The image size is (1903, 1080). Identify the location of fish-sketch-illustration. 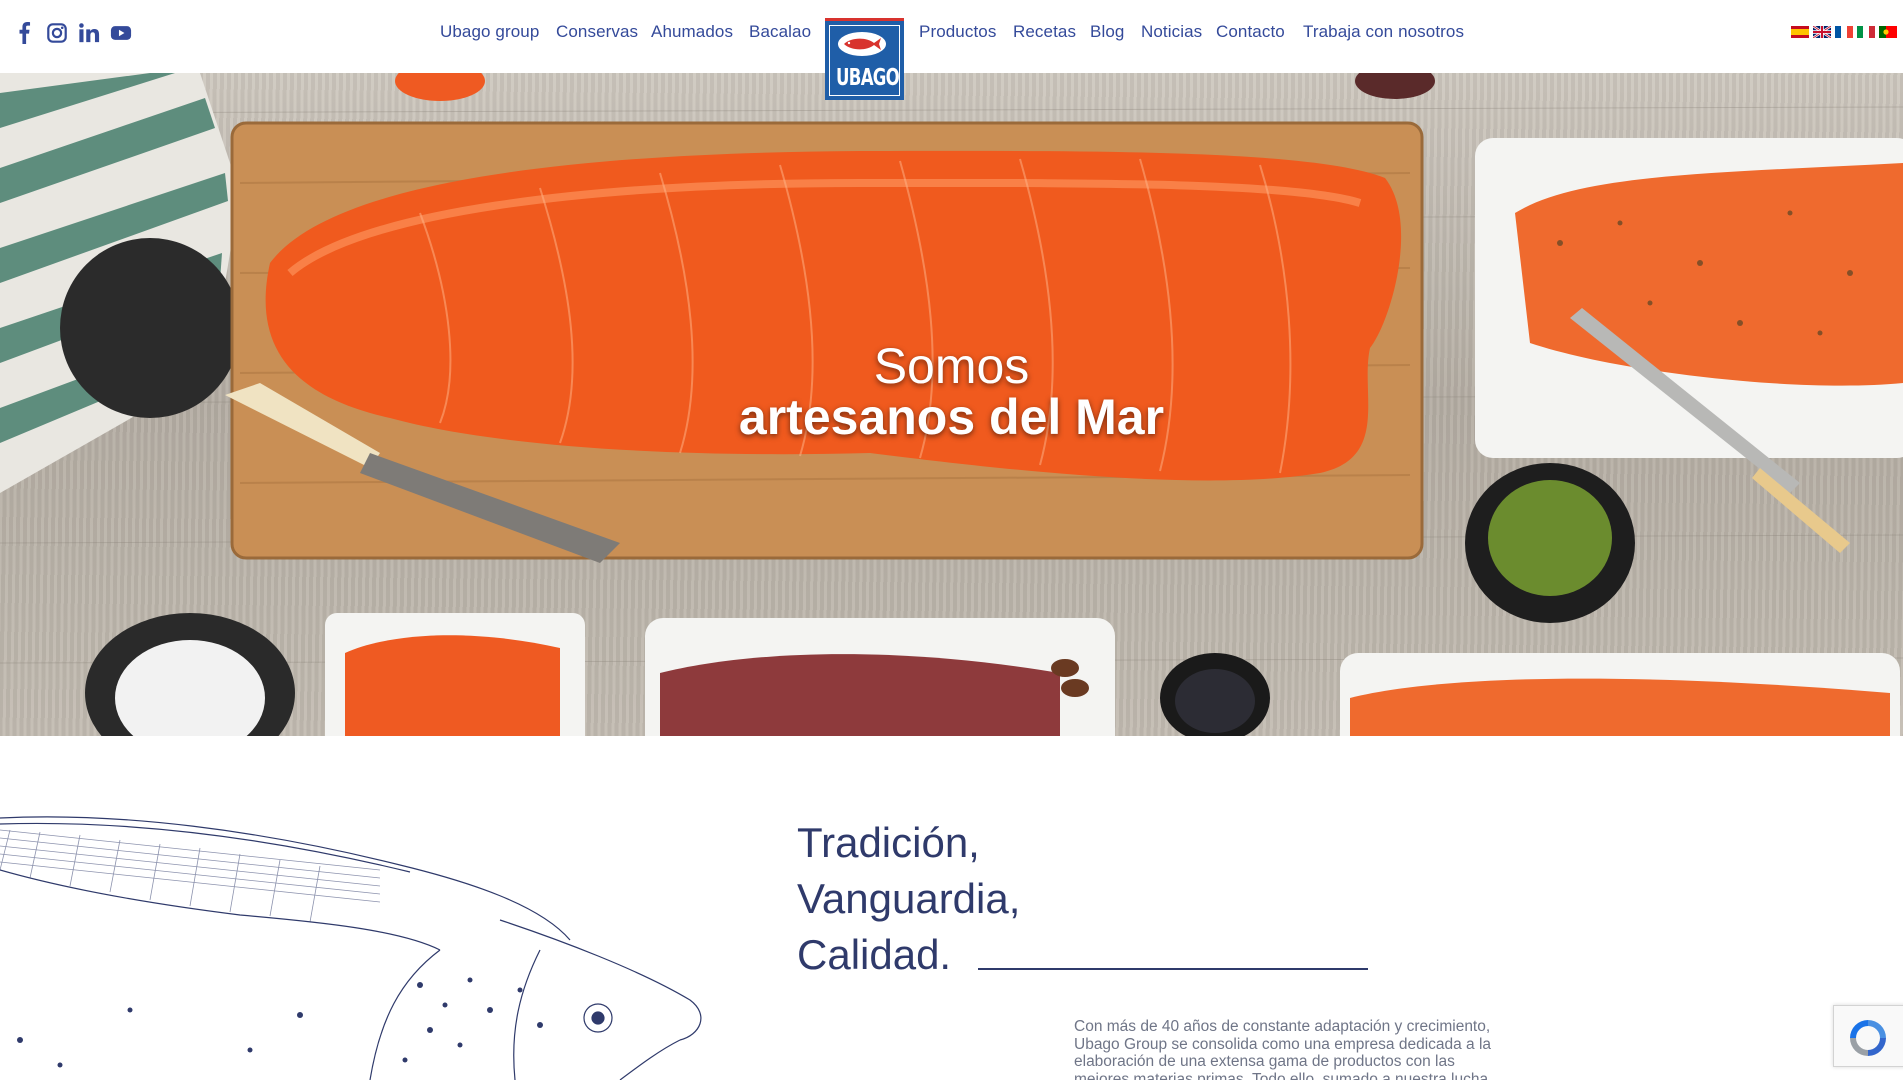
(351, 948).